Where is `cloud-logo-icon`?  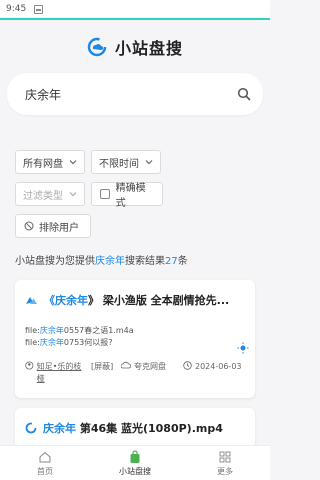
cloud-logo-icon is located at coordinates (97, 47).